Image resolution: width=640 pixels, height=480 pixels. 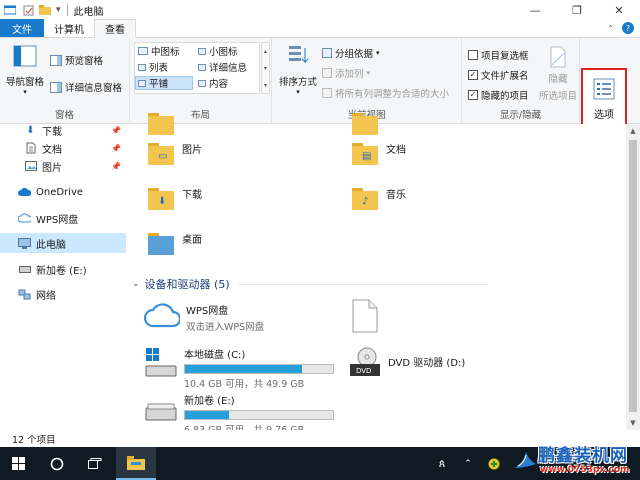 What do you see at coordinates (378, 53) in the screenshot?
I see `group-by-dropdown-icon: ▾` at bounding box center [378, 53].